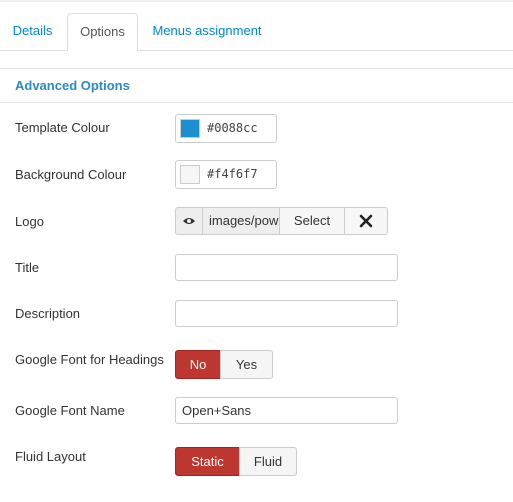 This screenshot has width=513, height=502. I want to click on top-border, so click(256, 1).